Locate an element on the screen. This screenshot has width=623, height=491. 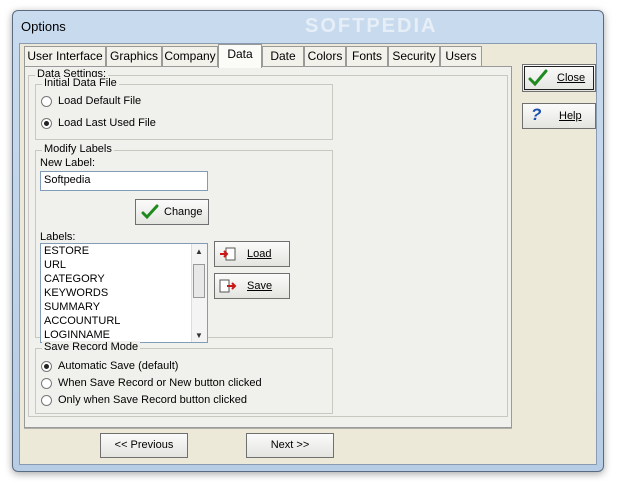
load-button: Load is located at coordinates (252, 254).